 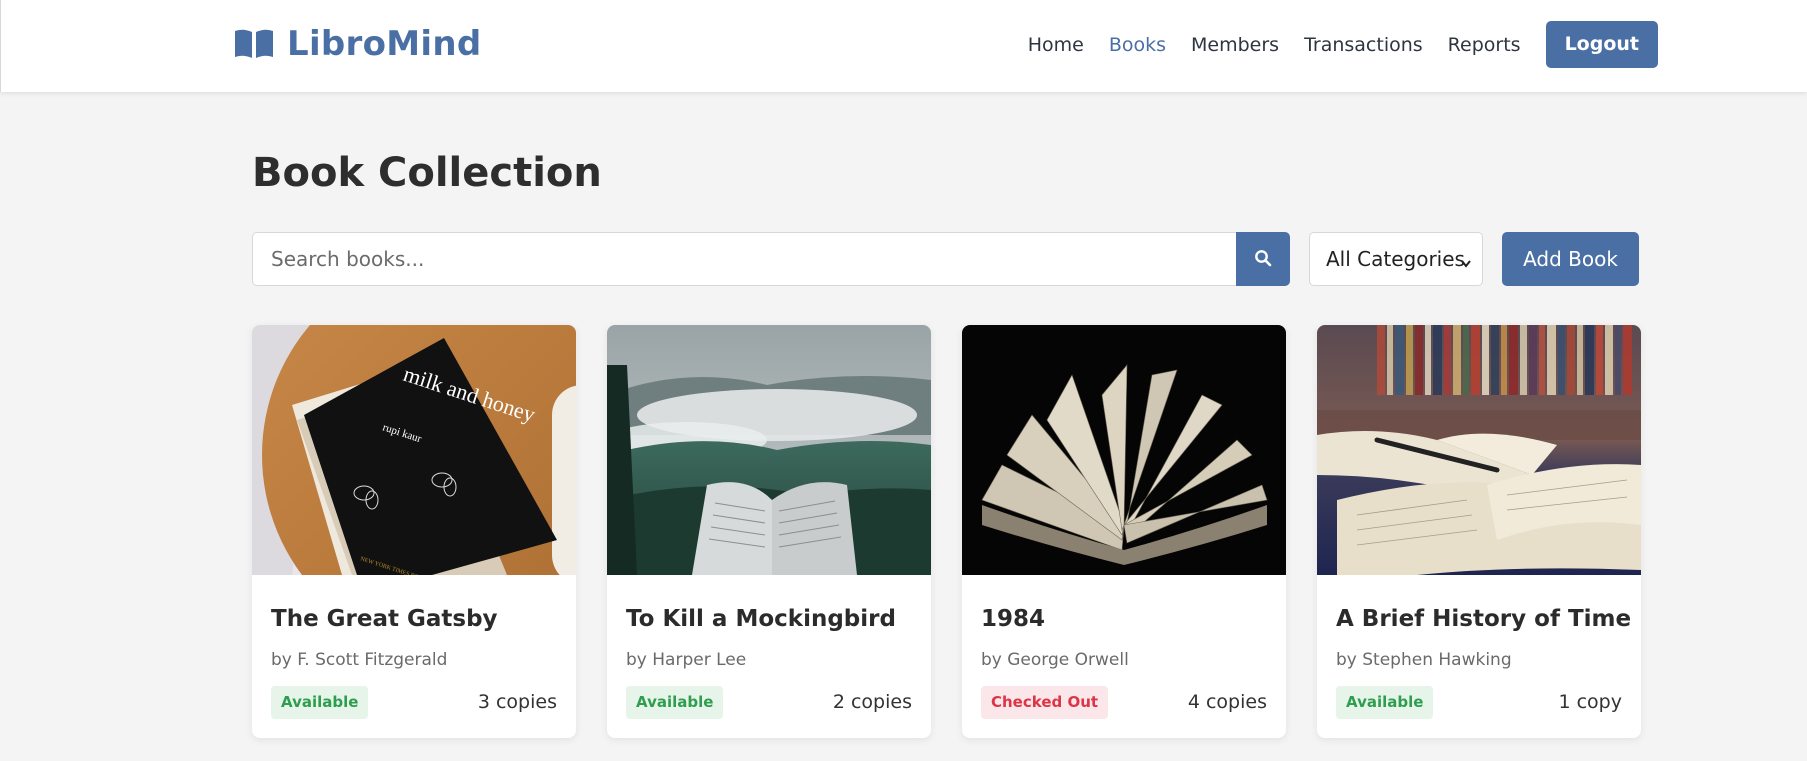 I want to click on page-title: Book Collection, so click(x=427, y=173).